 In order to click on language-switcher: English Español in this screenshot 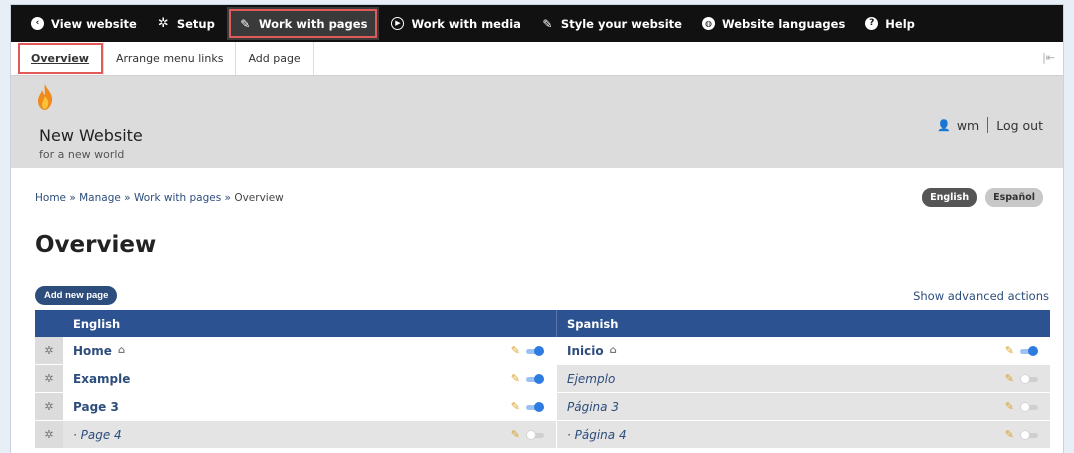, I will do `click(982, 197)`.